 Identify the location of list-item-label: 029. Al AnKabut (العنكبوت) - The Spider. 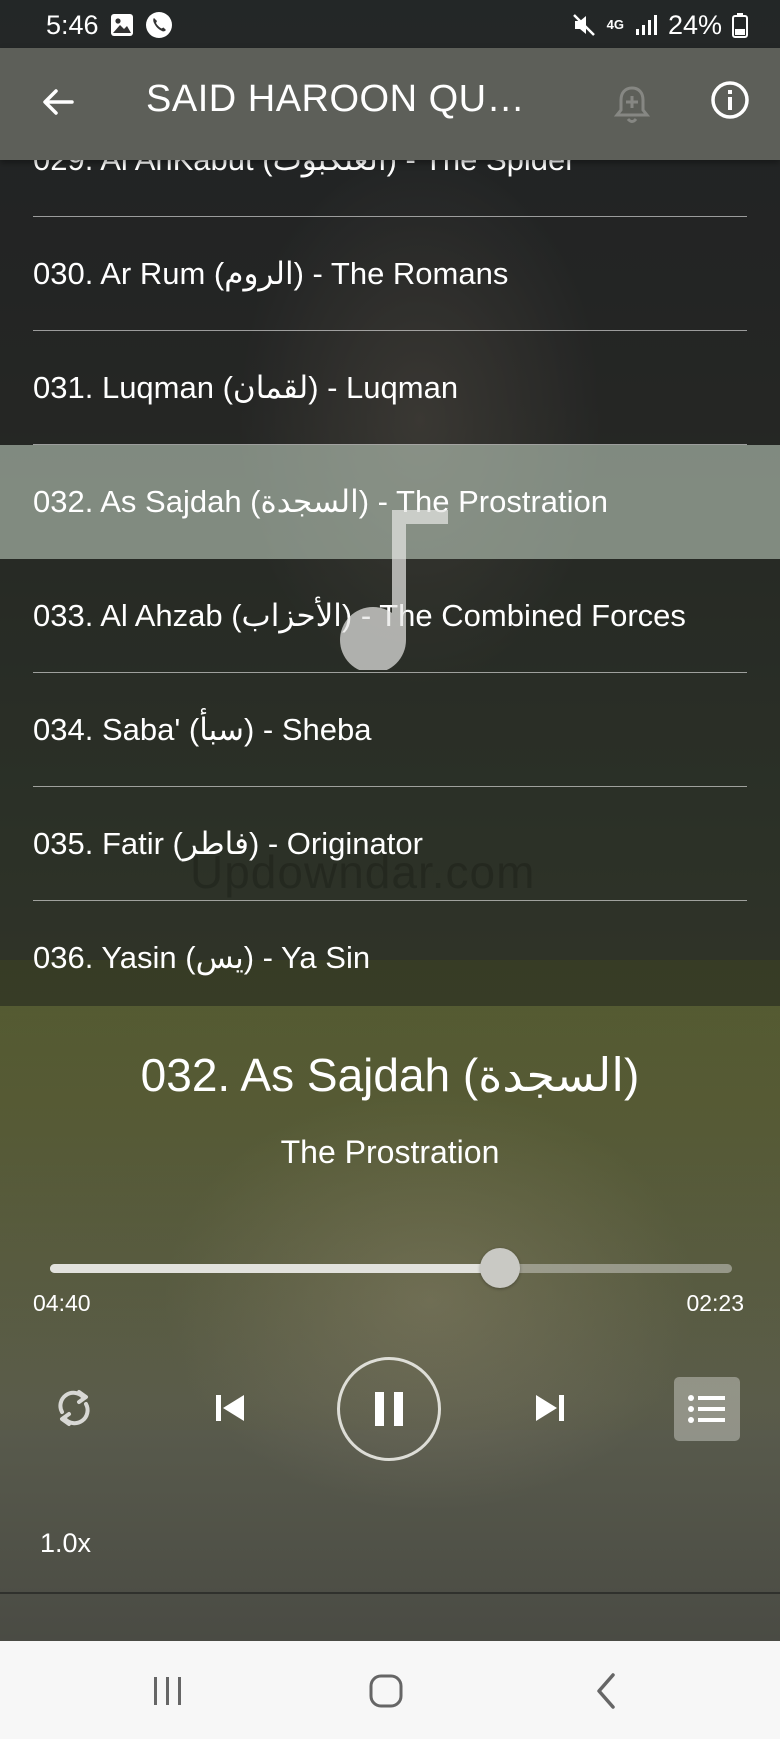
(304, 169).